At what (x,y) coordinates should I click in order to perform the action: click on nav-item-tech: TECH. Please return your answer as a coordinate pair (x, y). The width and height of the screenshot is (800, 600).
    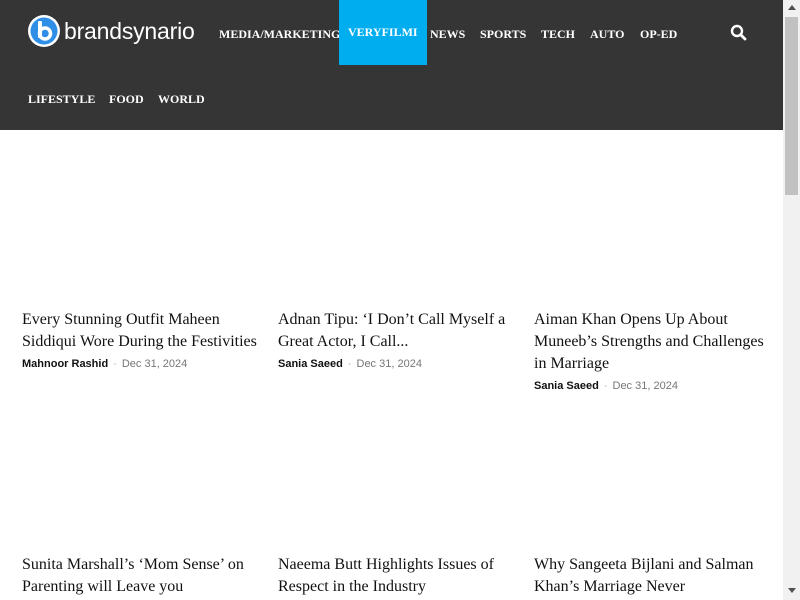
    Looking at the image, I should click on (558, 34).